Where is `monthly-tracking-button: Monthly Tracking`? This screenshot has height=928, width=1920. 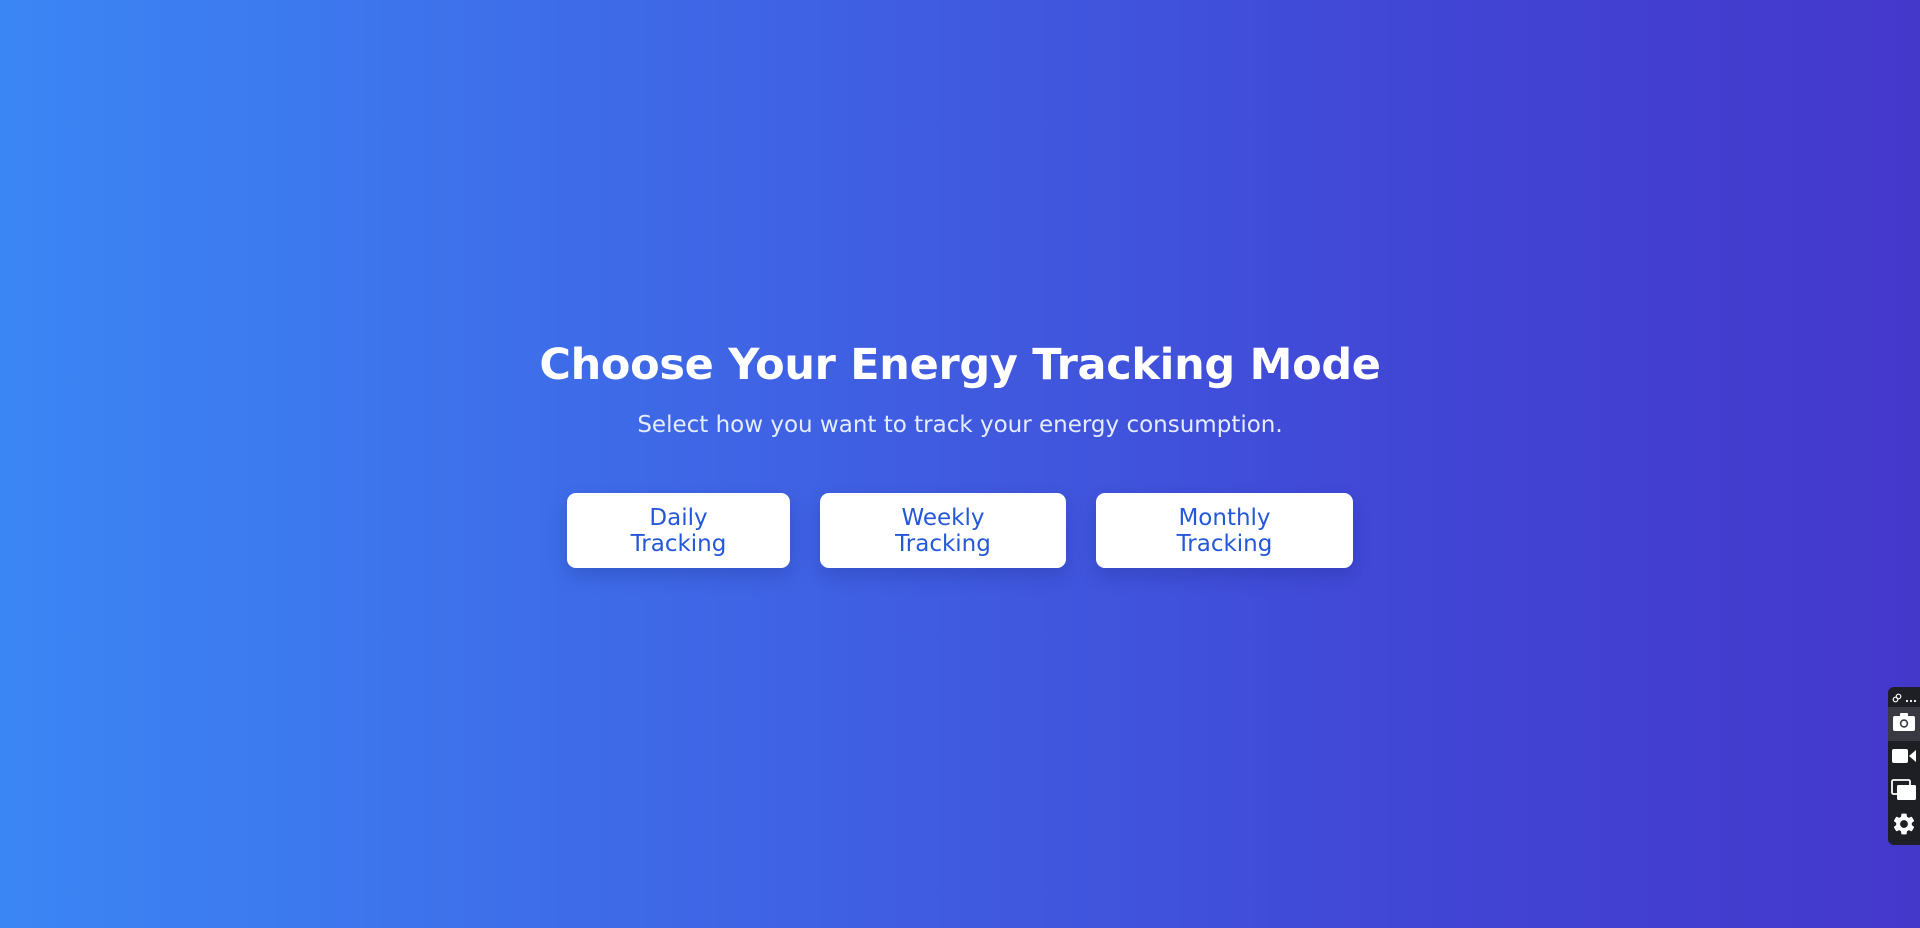 monthly-tracking-button: Monthly Tracking is located at coordinates (1224, 530).